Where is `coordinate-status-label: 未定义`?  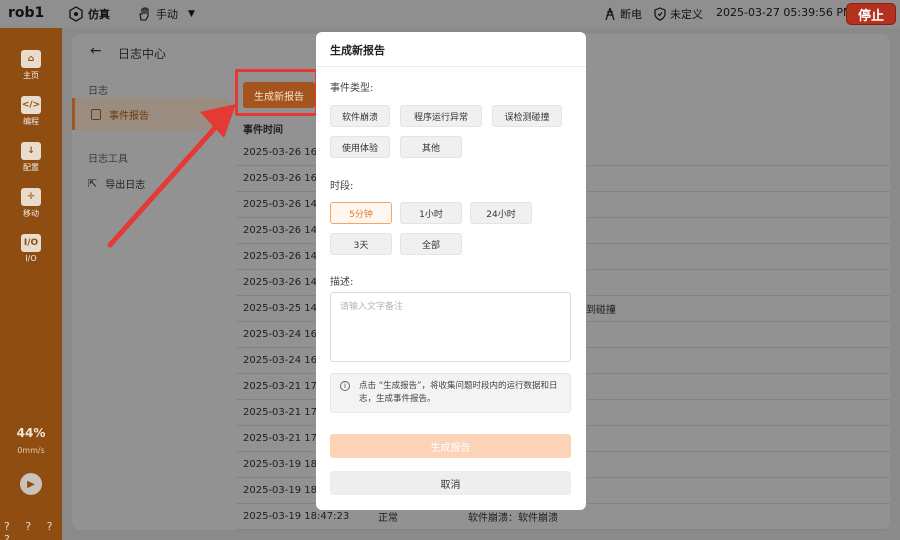 coordinate-status-label: 未定义 is located at coordinates (686, 14).